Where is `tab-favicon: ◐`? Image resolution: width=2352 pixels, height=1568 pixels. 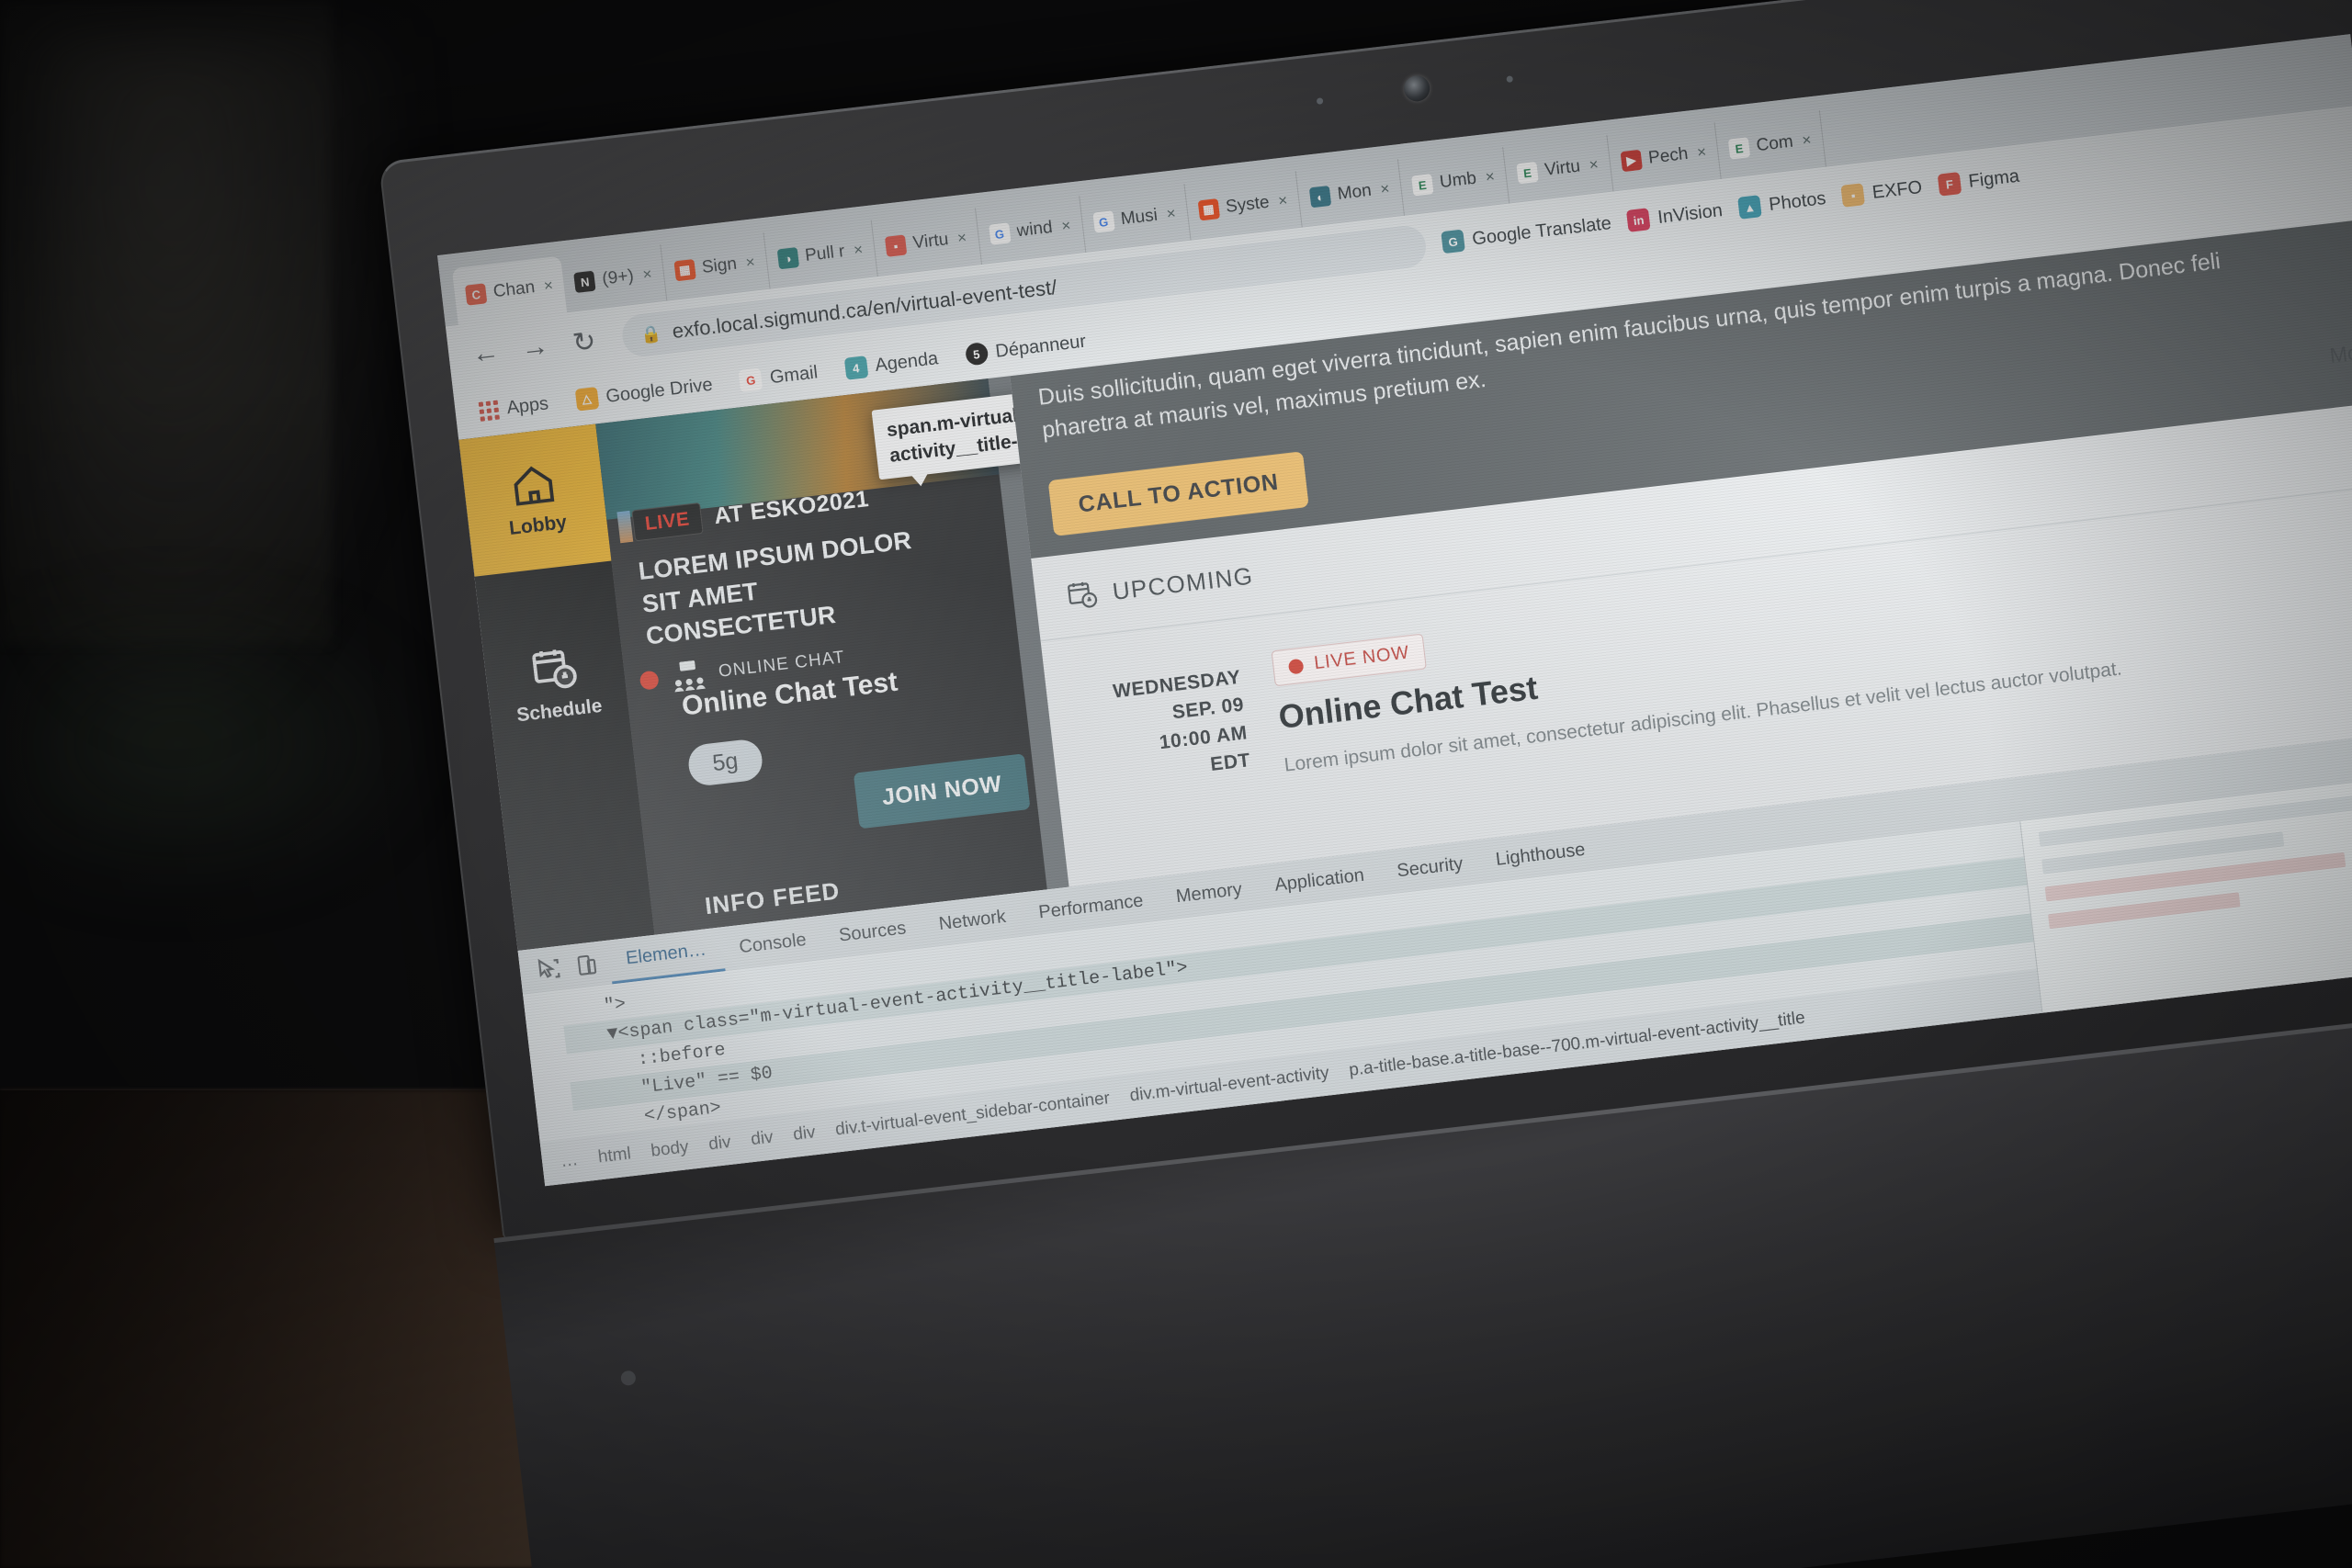
tab-favicon: ◐ is located at coordinates (1320, 197).